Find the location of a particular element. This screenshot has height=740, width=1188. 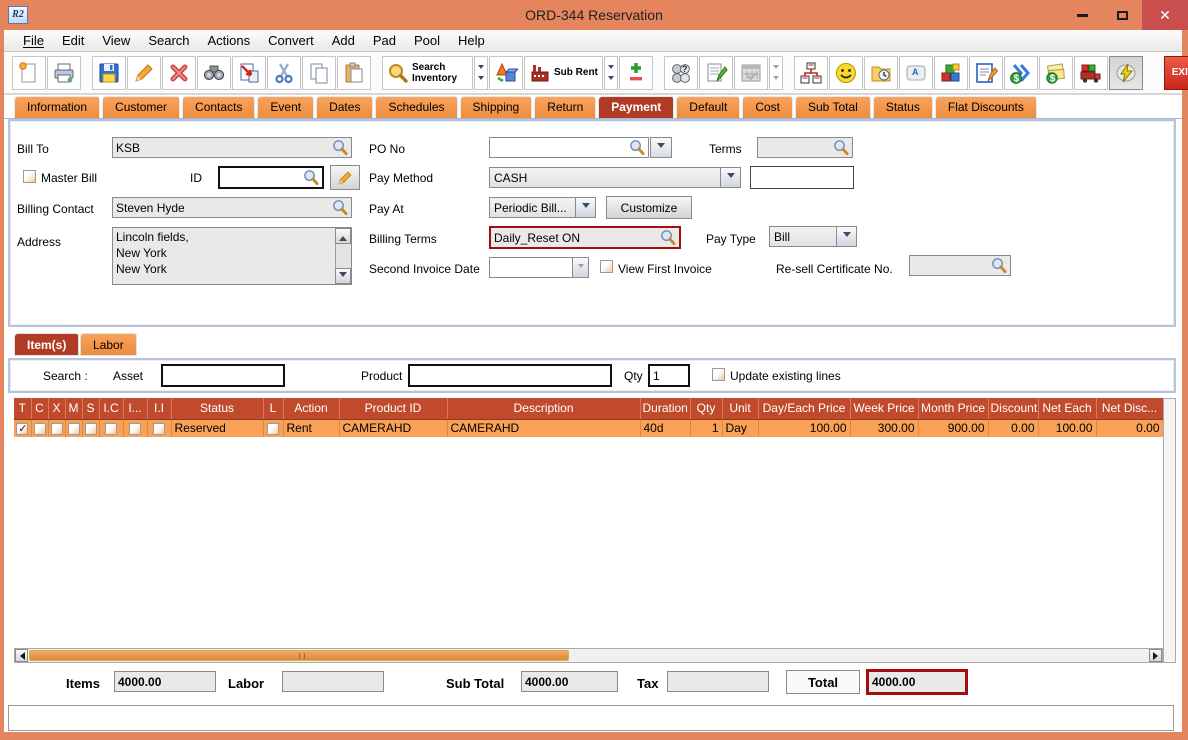

tab-cost: Cost is located at coordinates (767, 107).